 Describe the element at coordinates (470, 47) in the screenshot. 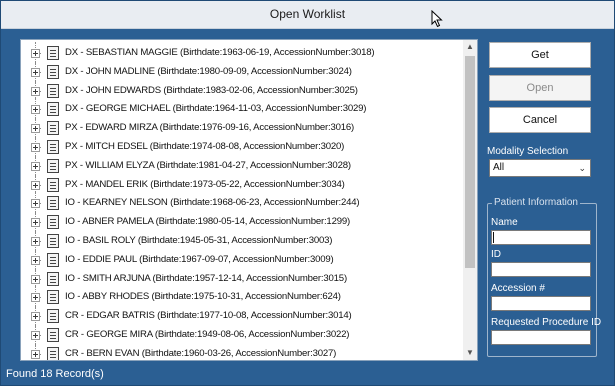

I see `scroll-up-arrow-icon: ▲` at that location.